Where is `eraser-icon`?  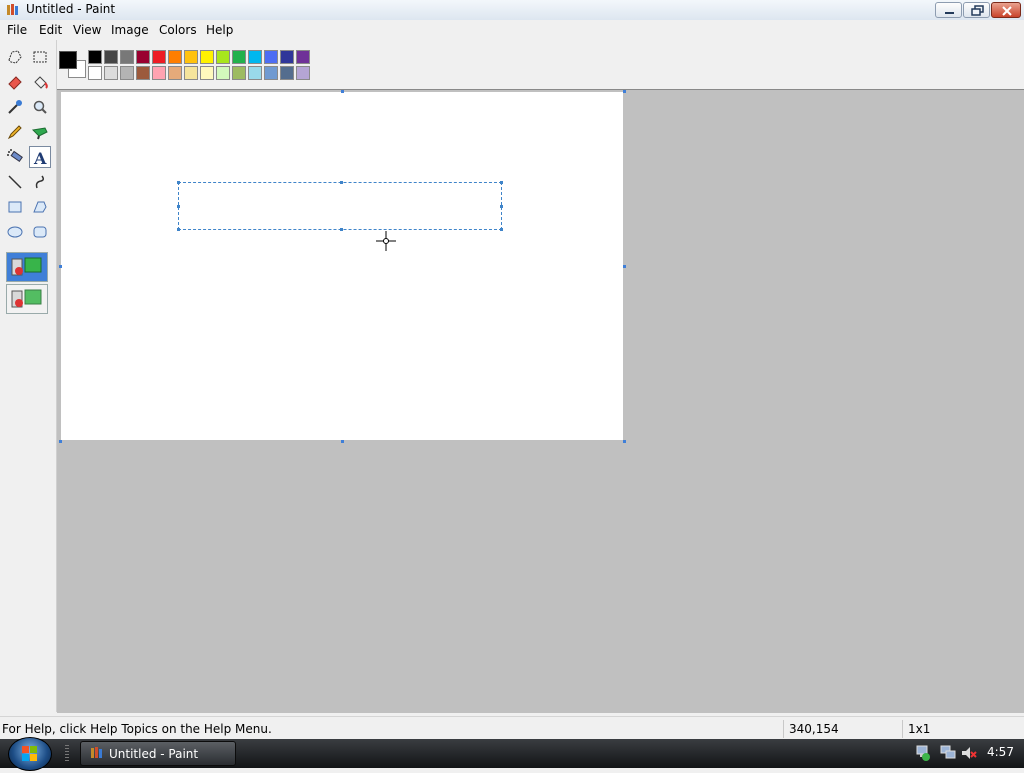
eraser-icon is located at coordinates (15, 83).